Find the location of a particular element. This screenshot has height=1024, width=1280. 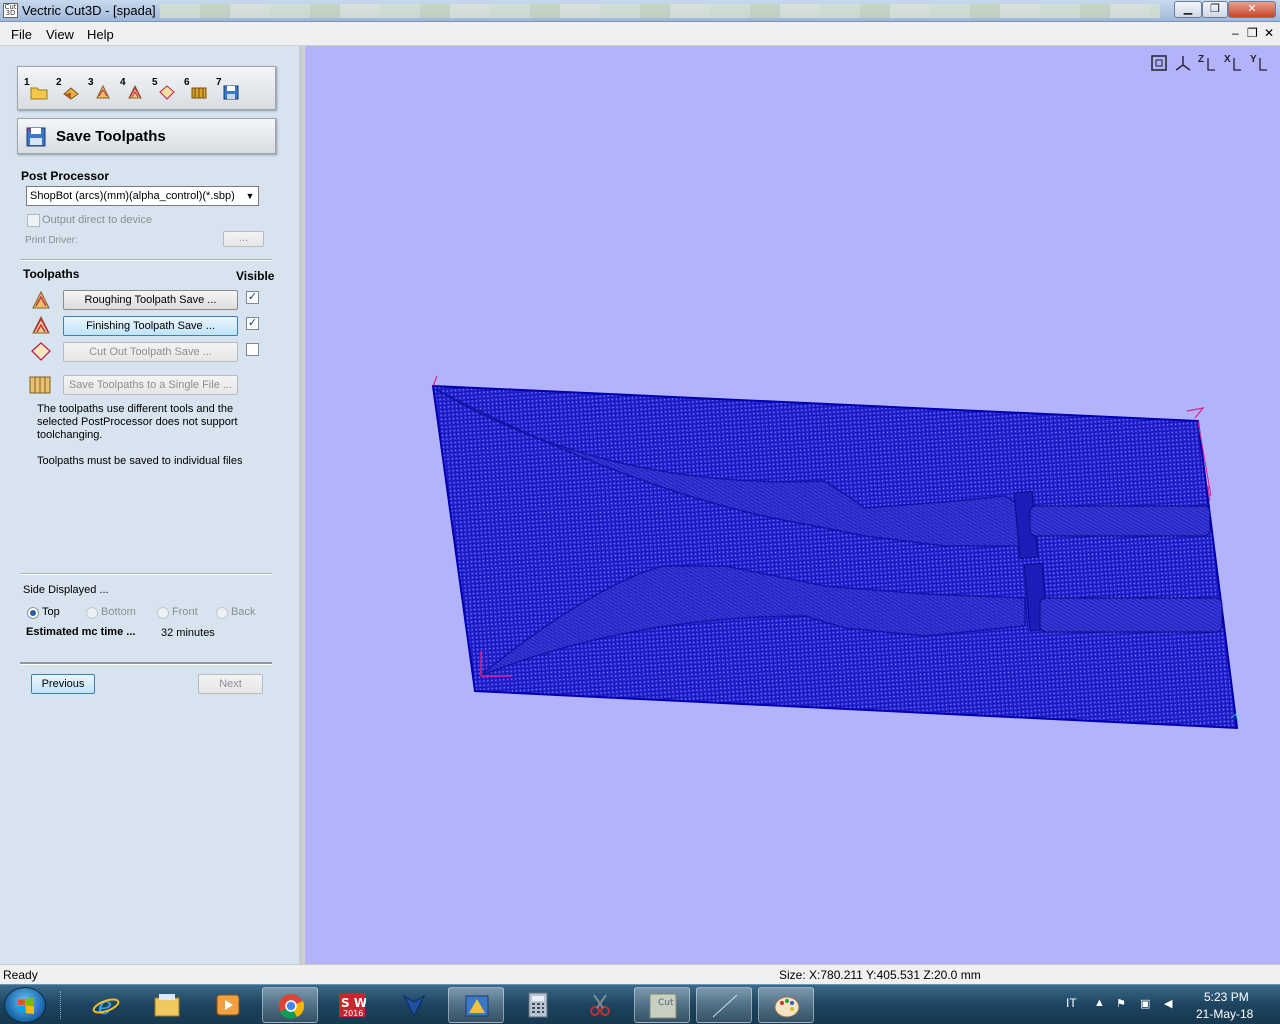

step-number: 4 is located at coordinates (123, 82).